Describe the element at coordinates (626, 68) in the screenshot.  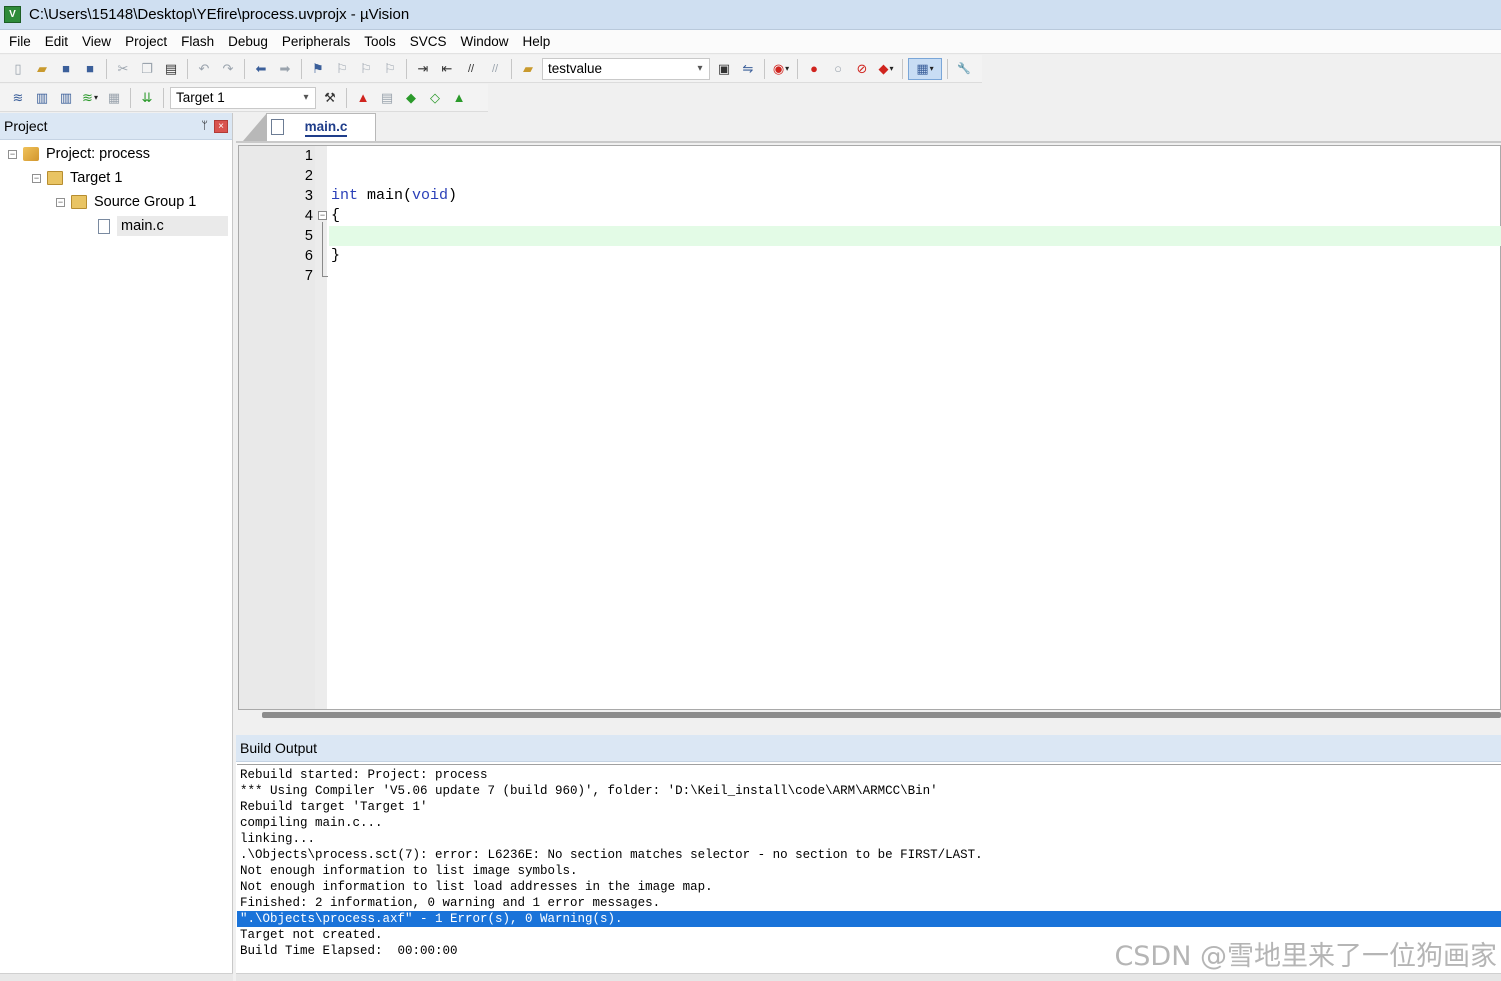
I see `find-combo: testvalue ▾` at that location.